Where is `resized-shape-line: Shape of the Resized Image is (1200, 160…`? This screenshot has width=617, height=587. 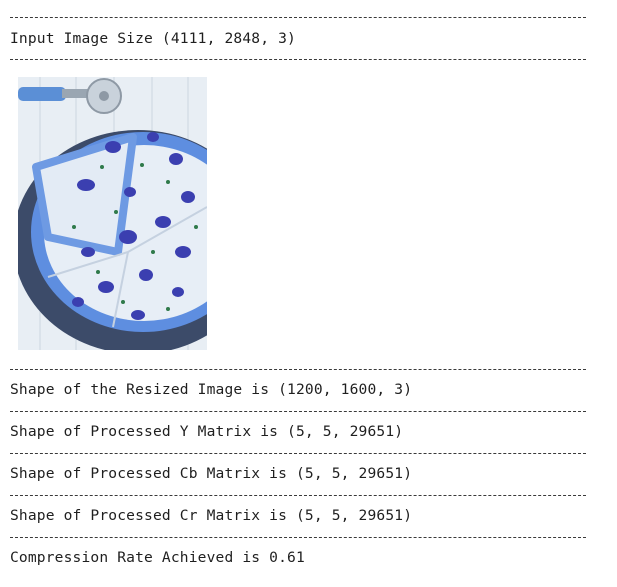 resized-shape-line: Shape of the Resized Image is (1200, 160… is located at coordinates (211, 389).